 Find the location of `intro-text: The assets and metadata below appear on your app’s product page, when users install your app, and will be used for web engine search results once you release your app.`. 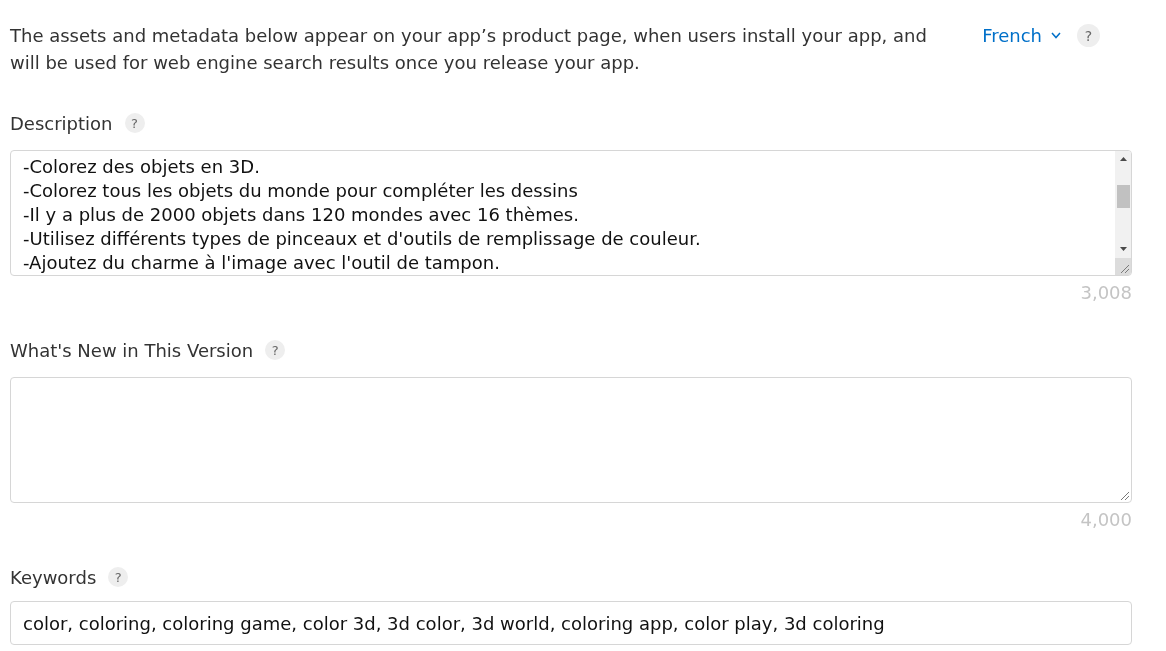

intro-text: The assets and metadata below appear on your app’s product page, when users install your app, and will be used for web engine search results once you release your app. is located at coordinates (469, 49).